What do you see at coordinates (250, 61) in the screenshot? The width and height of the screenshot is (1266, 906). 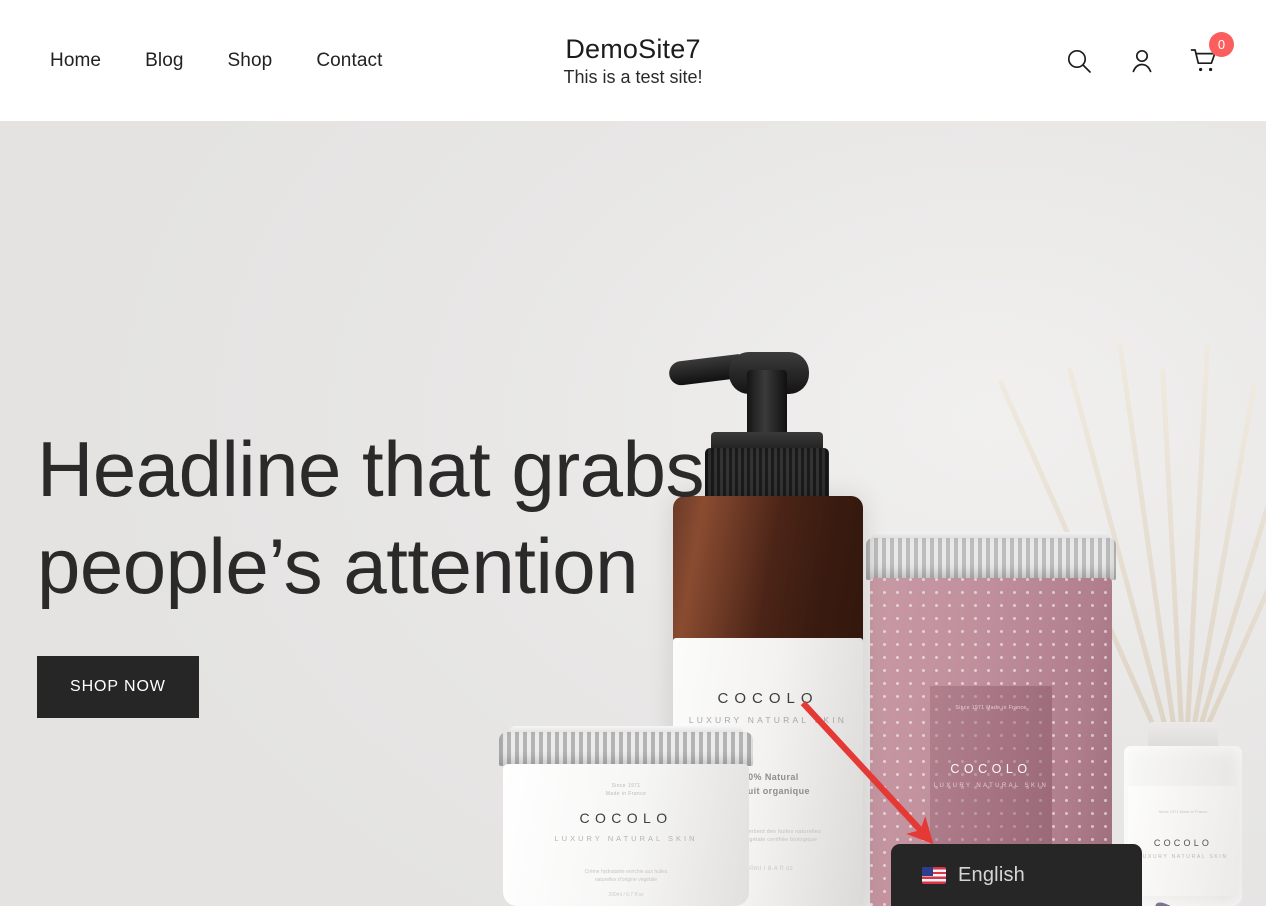 I see `nav-item-shop: Shop` at bounding box center [250, 61].